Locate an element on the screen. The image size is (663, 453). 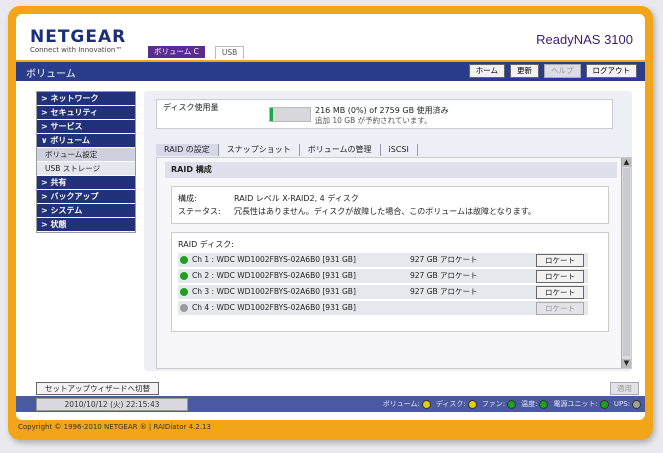
indicator-label: UPS: is located at coordinates (621, 404).